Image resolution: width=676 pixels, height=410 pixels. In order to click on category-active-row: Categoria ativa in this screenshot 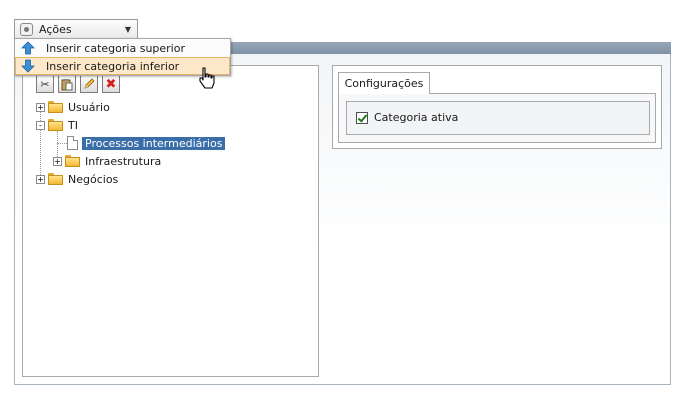, I will do `click(407, 117)`.